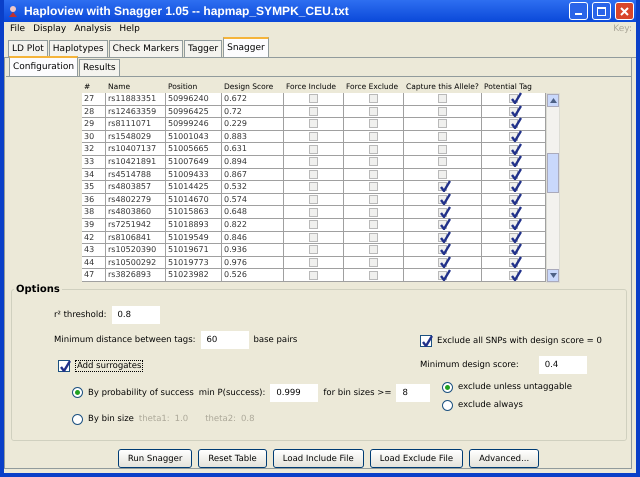 The height and width of the screenshot is (477, 640). Describe the element at coordinates (276, 340) in the screenshot. I see `unit-label: base pairs` at that location.